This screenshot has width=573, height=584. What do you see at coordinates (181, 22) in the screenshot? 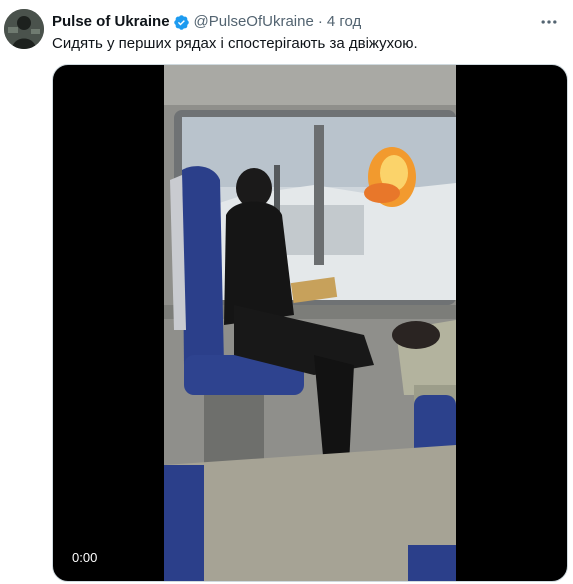
I see `verified-badge-icon` at bounding box center [181, 22].